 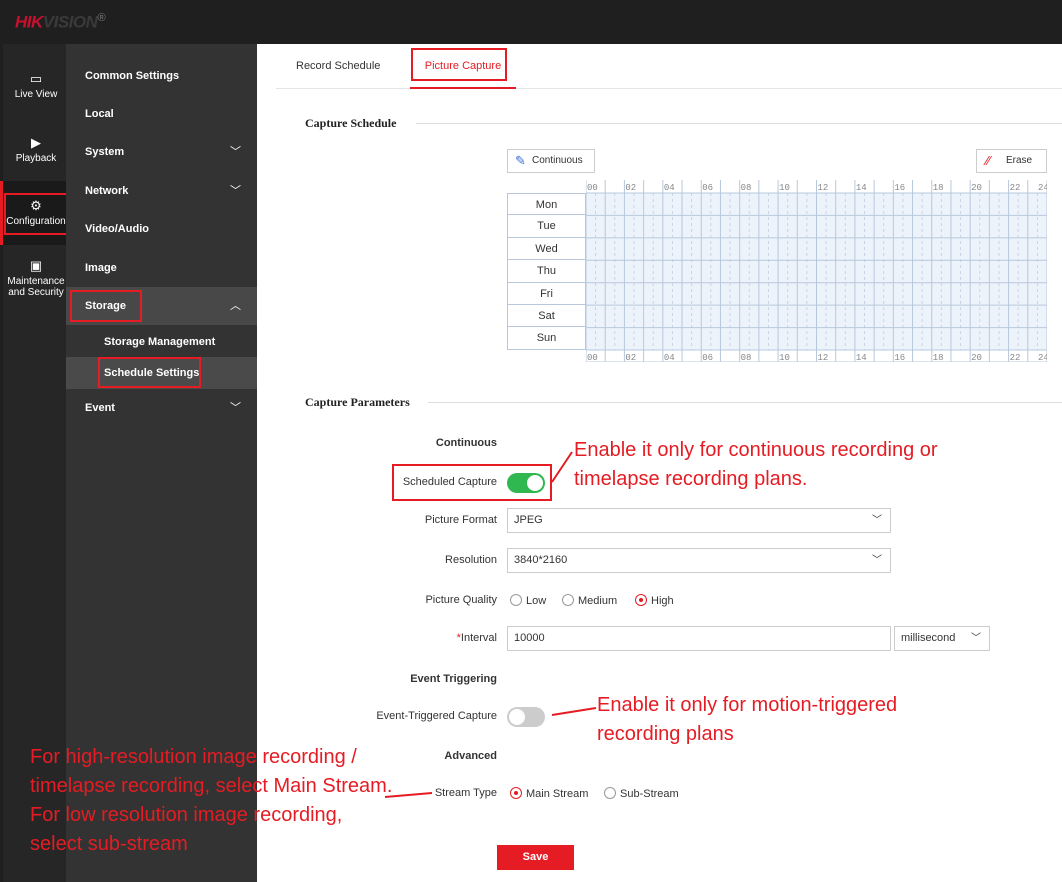 I want to click on day-label-fri: Fri, so click(x=546, y=293).